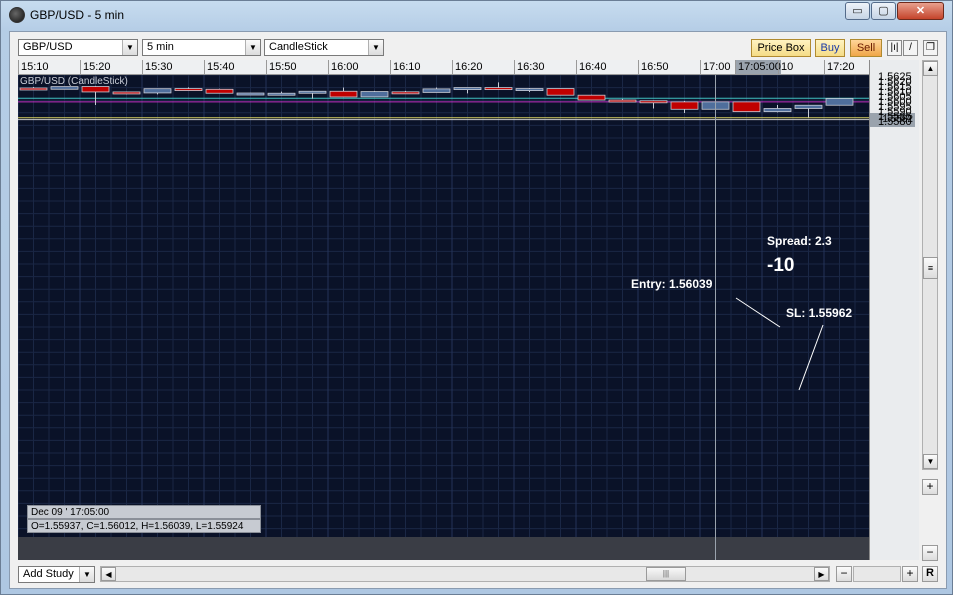 The image size is (953, 595). Describe the element at coordinates (17, 15) in the screenshot. I see `app-logo-icon` at that location.